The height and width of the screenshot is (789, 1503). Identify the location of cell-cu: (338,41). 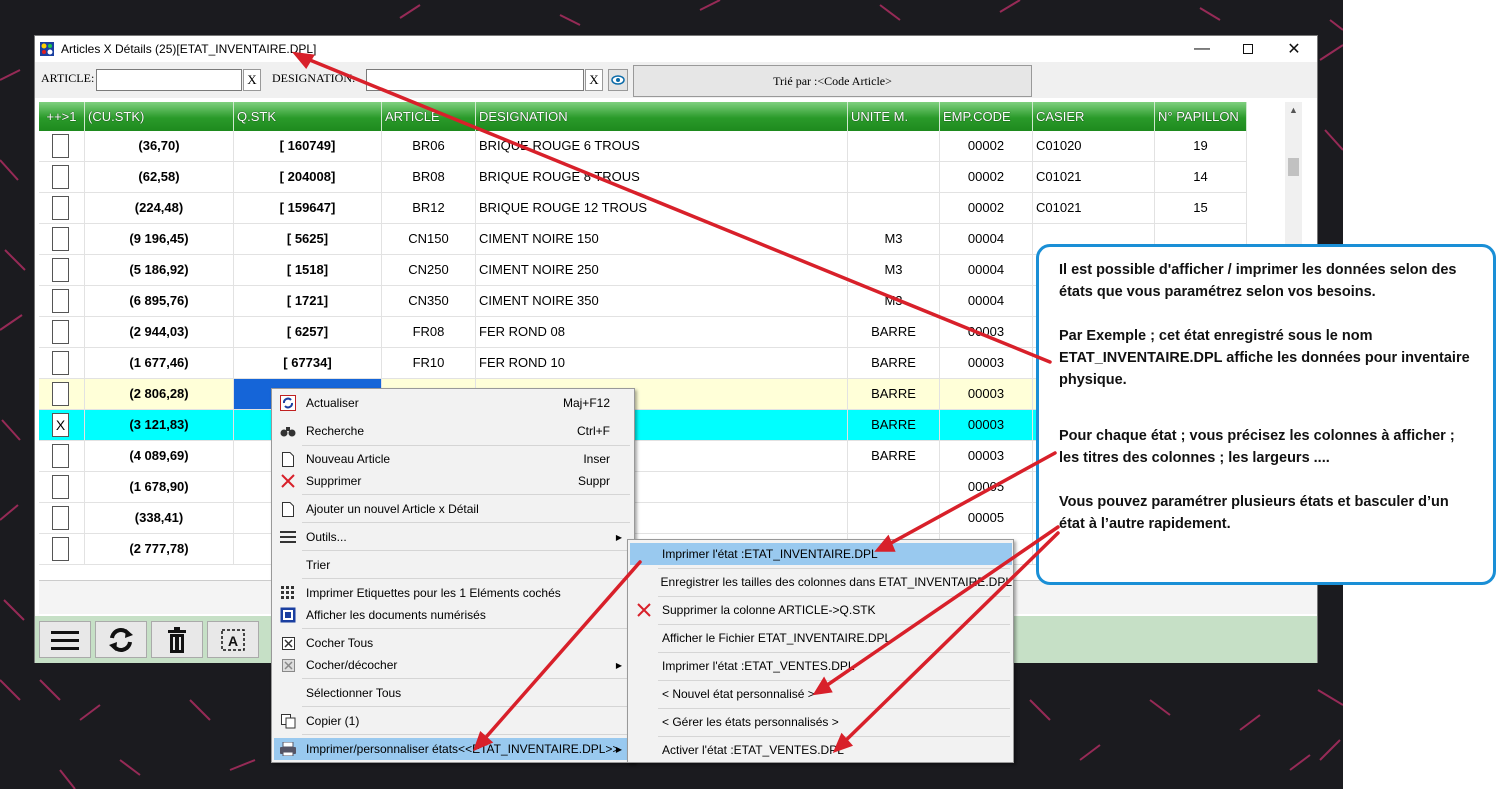
(159, 518).